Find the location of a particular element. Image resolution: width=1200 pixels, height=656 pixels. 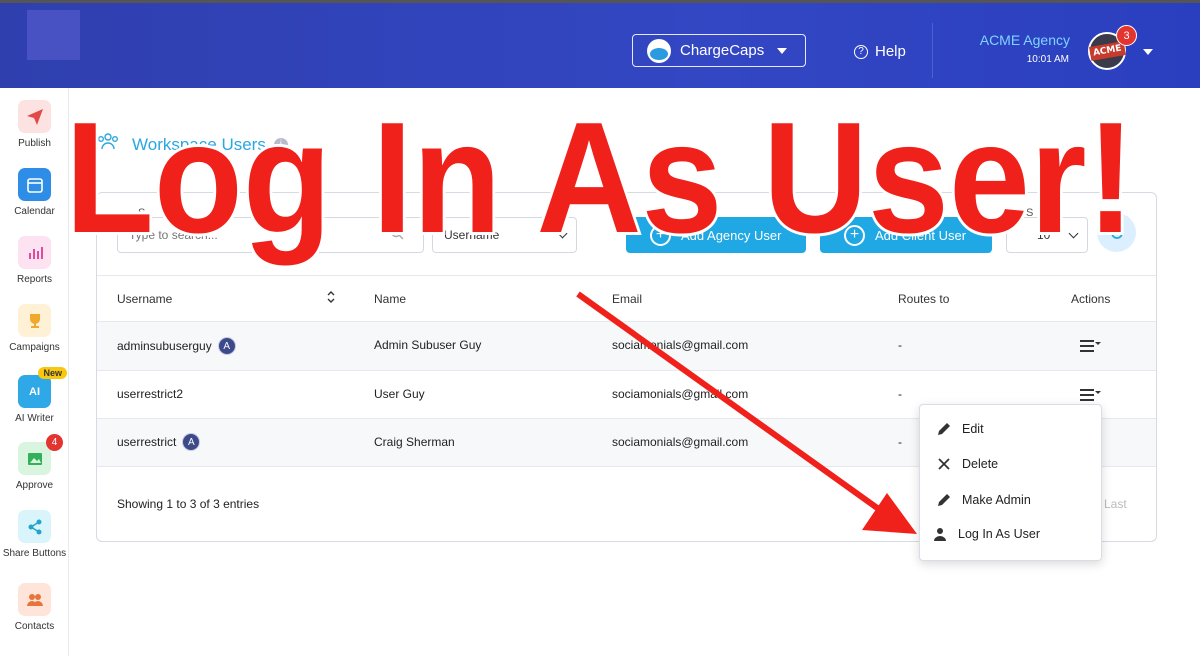

menu-item-label: Make Admin is located at coordinates (996, 500).